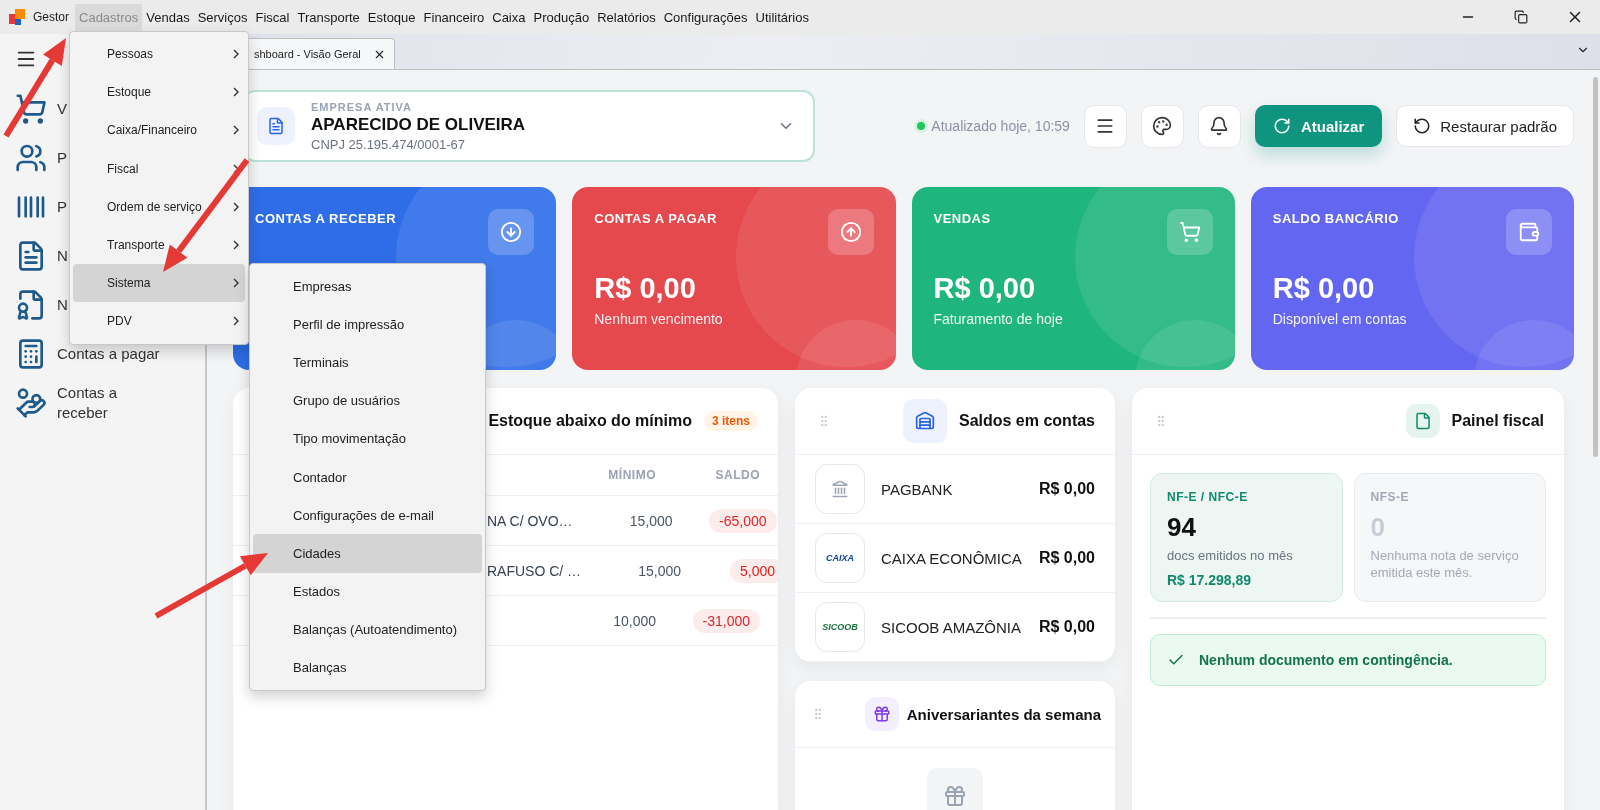 Image resolution: width=1600 pixels, height=810 pixels. What do you see at coordinates (1182, 527) in the screenshot?
I see `fiscal-count: 94` at bounding box center [1182, 527].